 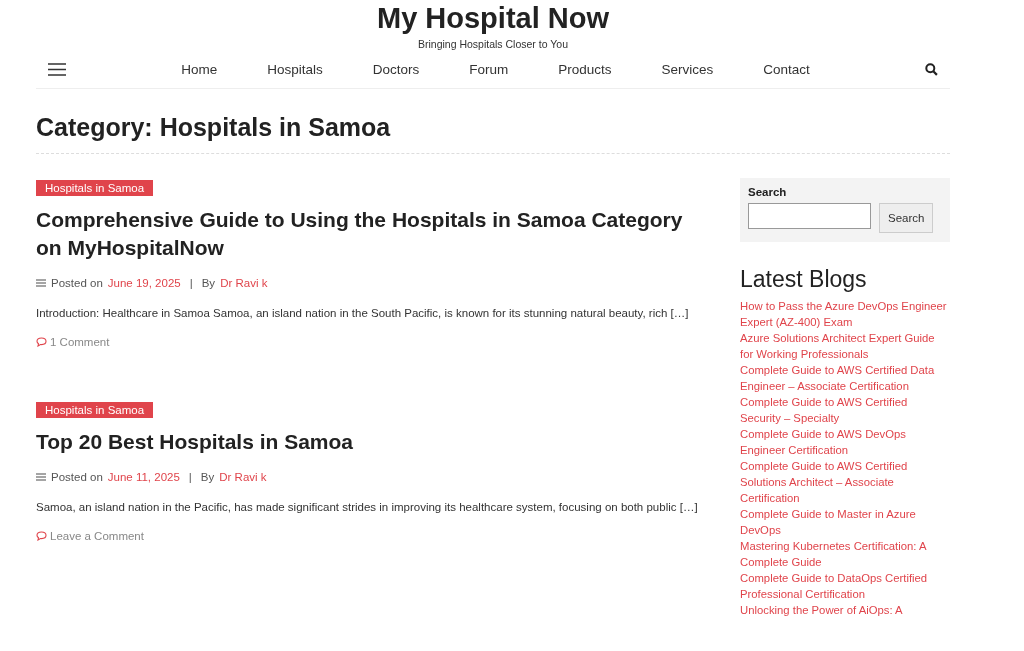 I want to click on post-date: June 11, 2025, so click(x=143, y=477).